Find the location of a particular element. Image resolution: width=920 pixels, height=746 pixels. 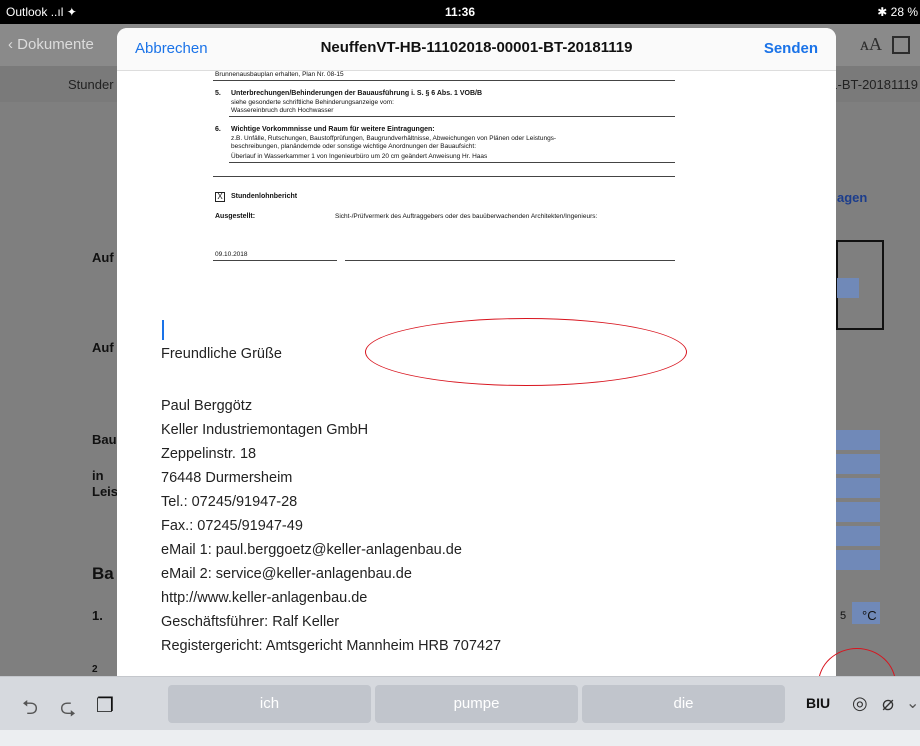

undo-icon: ⮌ is located at coordinates (30, 710).